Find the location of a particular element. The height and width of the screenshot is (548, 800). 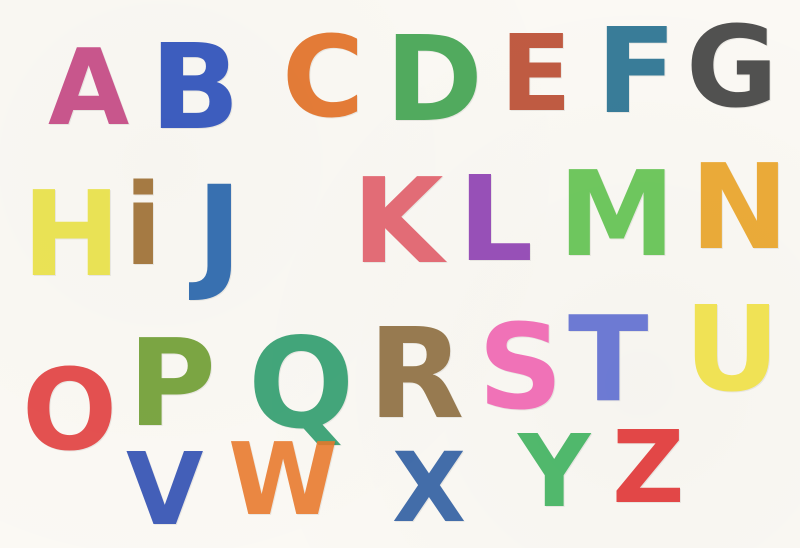

letter-l: L is located at coordinates (496, 219).